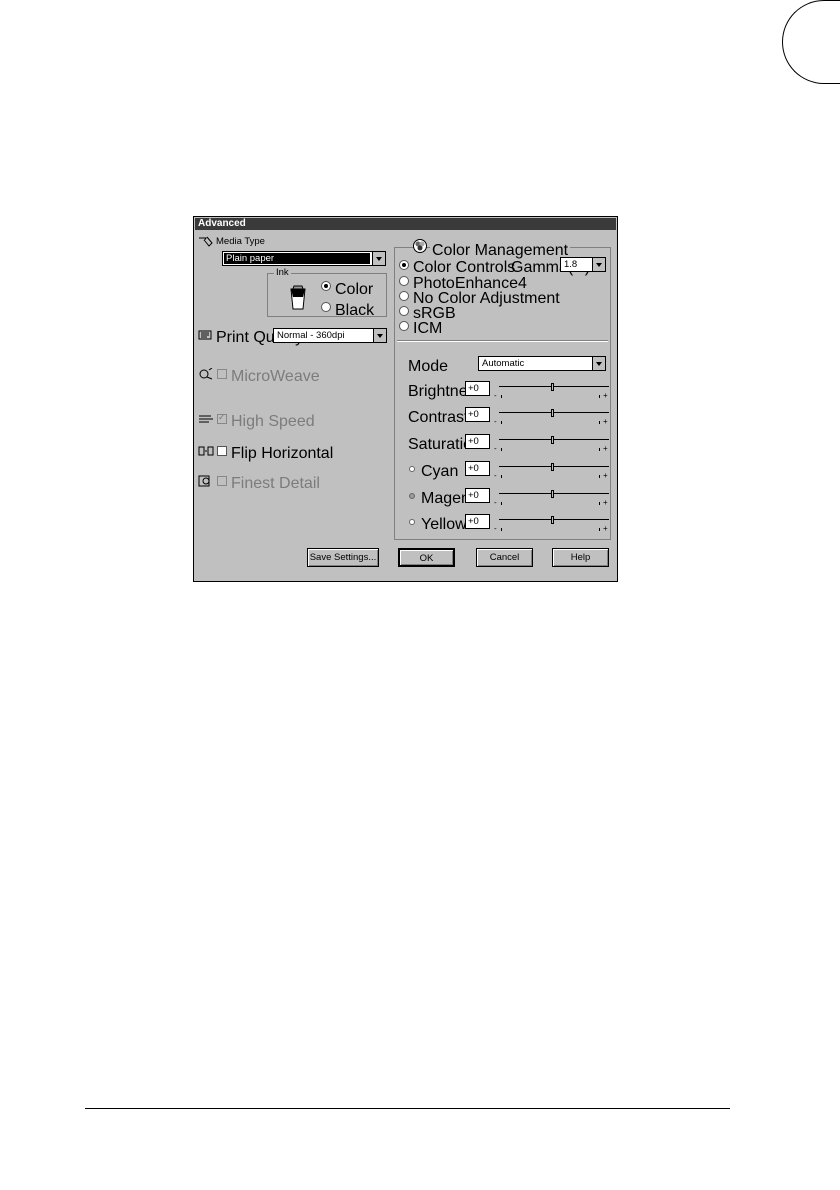  Describe the element at coordinates (412, 496) in the screenshot. I see `magenta-dot-icon` at that location.